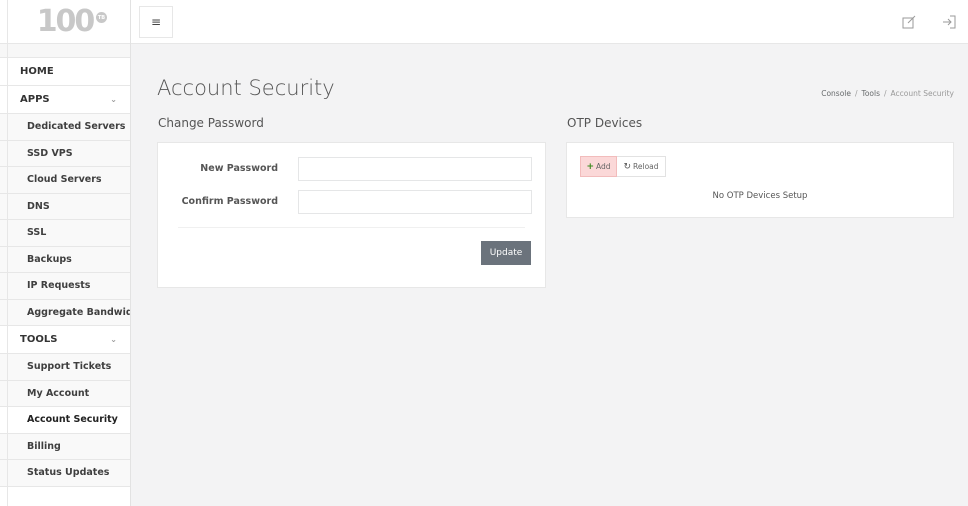  I want to click on sidebar-item-ssd-vps: SSD VPS, so click(65, 153).